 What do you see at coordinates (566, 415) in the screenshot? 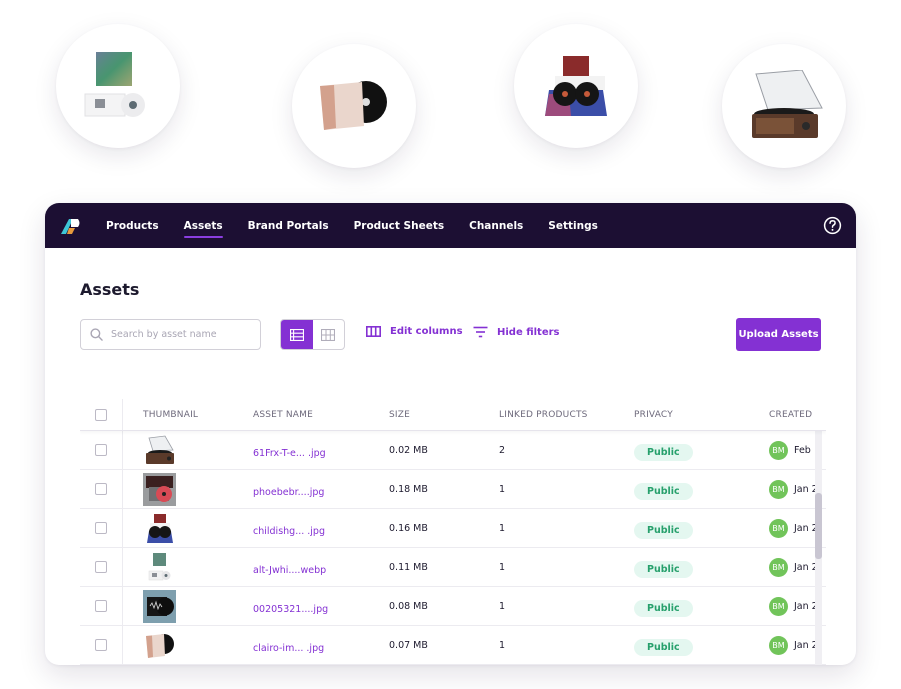
I see `column-header-linked-products: LINKED PRODUCTS` at bounding box center [566, 415].